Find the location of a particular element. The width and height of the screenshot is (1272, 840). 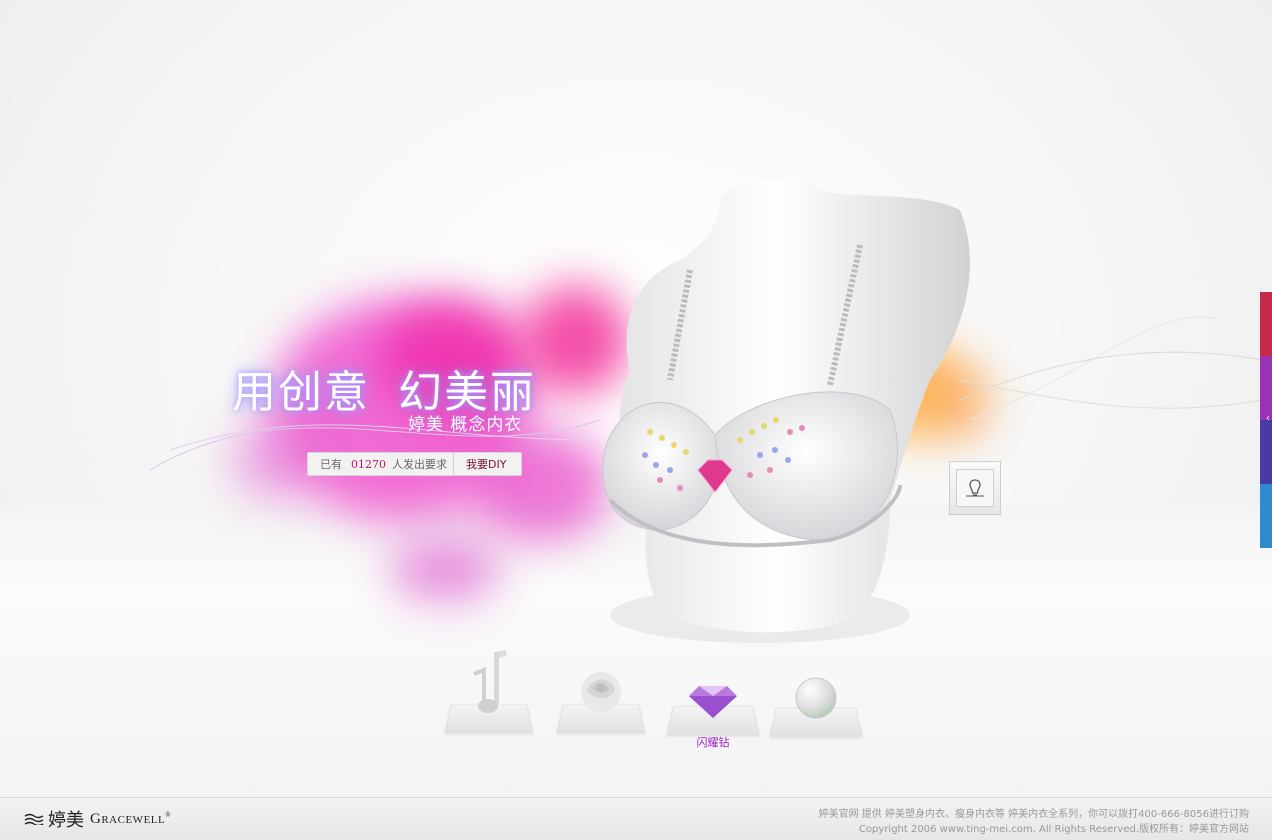

option-rose is located at coordinates (601, 700).